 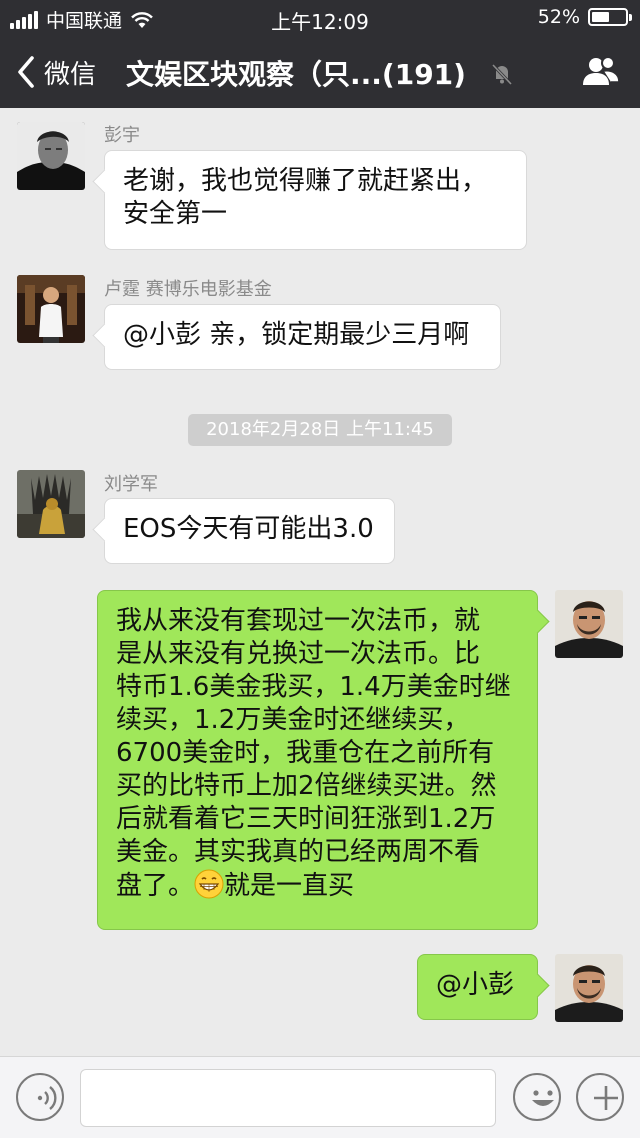 What do you see at coordinates (26, 72) in the screenshot?
I see `back-chevron-icon` at bounding box center [26, 72].